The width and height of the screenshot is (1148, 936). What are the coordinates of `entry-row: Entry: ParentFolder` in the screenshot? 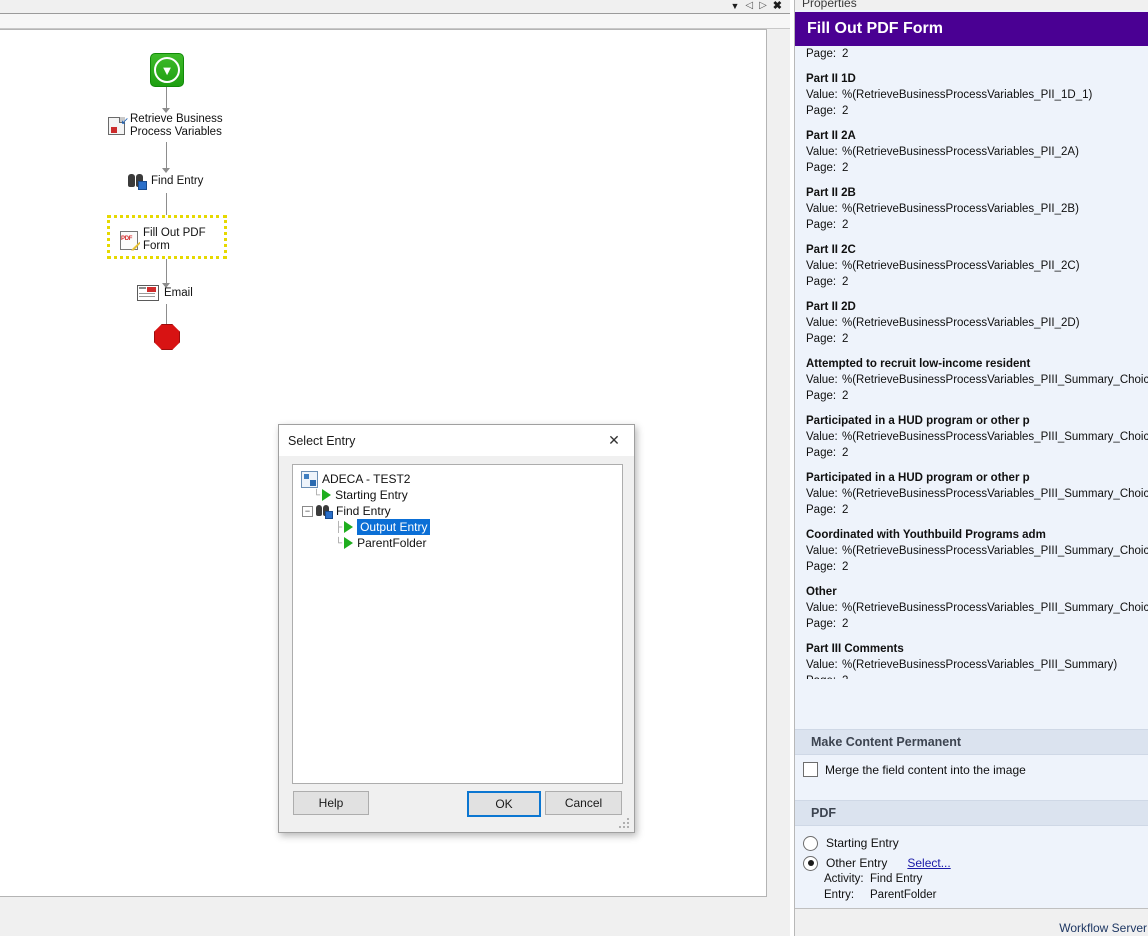 It's located at (971, 897).